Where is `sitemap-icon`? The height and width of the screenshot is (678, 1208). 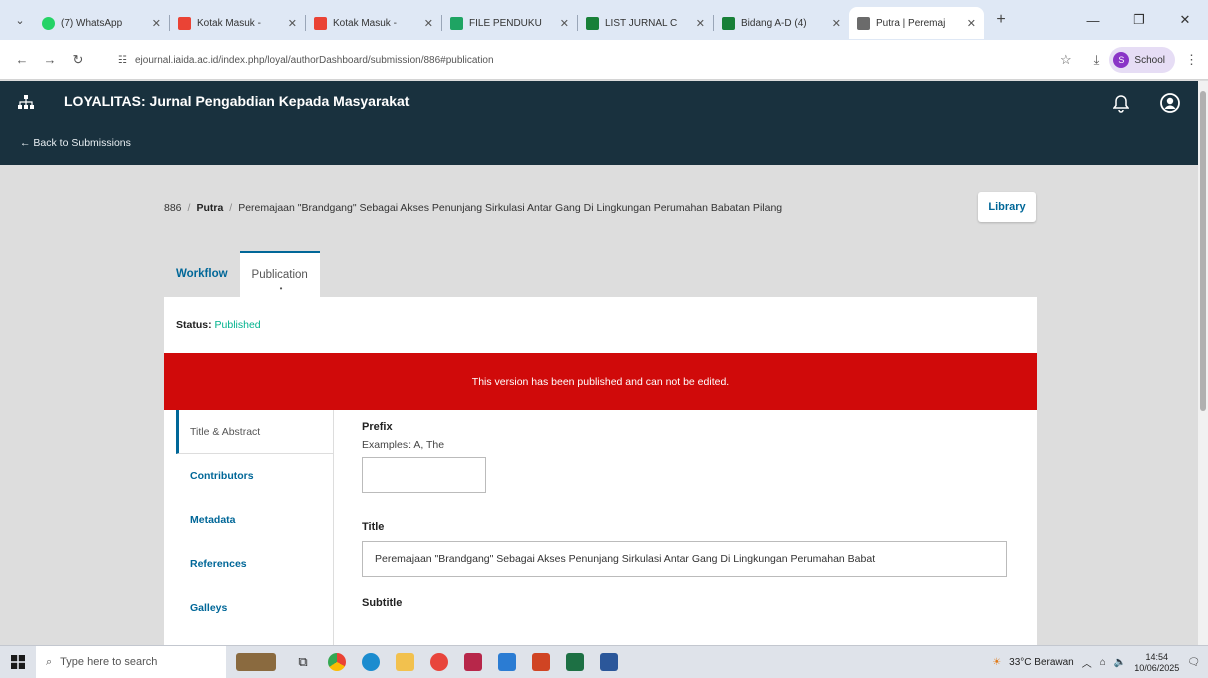 sitemap-icon is located at coordinates (26, 104).